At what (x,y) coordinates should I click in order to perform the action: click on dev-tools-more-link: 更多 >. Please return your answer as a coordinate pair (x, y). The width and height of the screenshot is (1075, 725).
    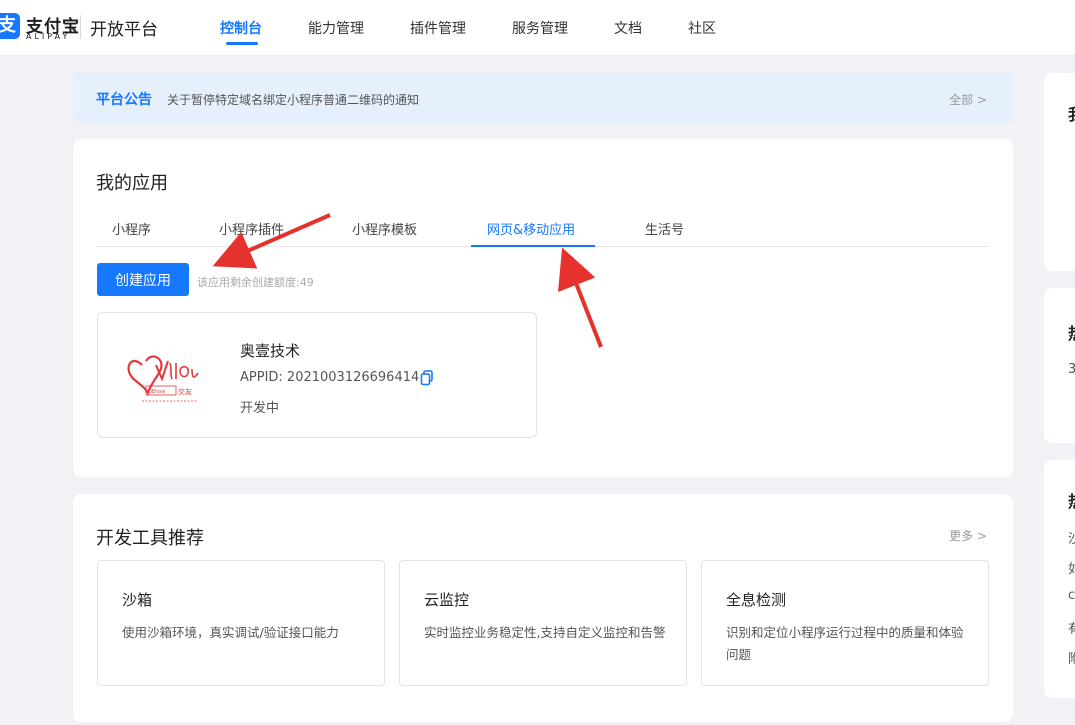
    Looking at the image, I should click on (968, 535).